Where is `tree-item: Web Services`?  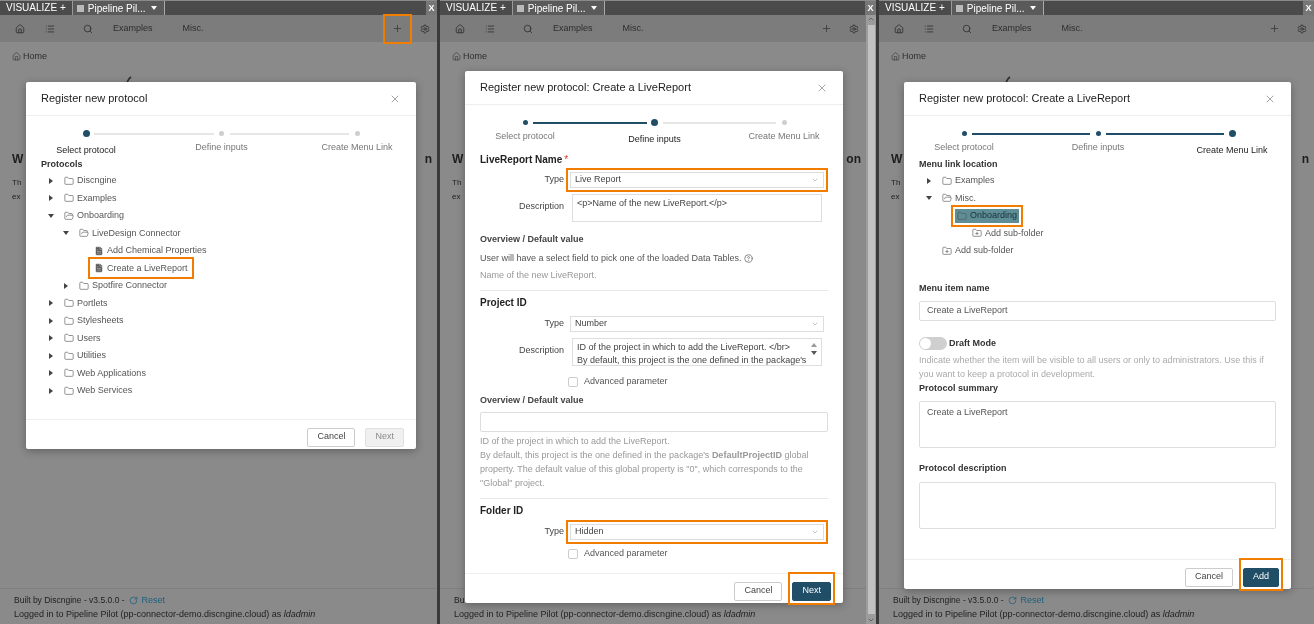 tree-item: Web Services is located at coordinates (98, 390).